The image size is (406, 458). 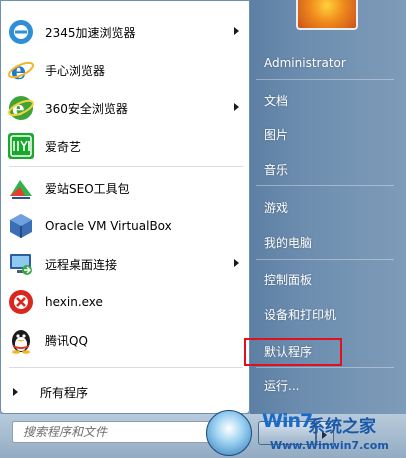 What do you see at coordinates (18, 108) in the screenshot?
I see `svg-text: e` at bounding box center [18, 108].